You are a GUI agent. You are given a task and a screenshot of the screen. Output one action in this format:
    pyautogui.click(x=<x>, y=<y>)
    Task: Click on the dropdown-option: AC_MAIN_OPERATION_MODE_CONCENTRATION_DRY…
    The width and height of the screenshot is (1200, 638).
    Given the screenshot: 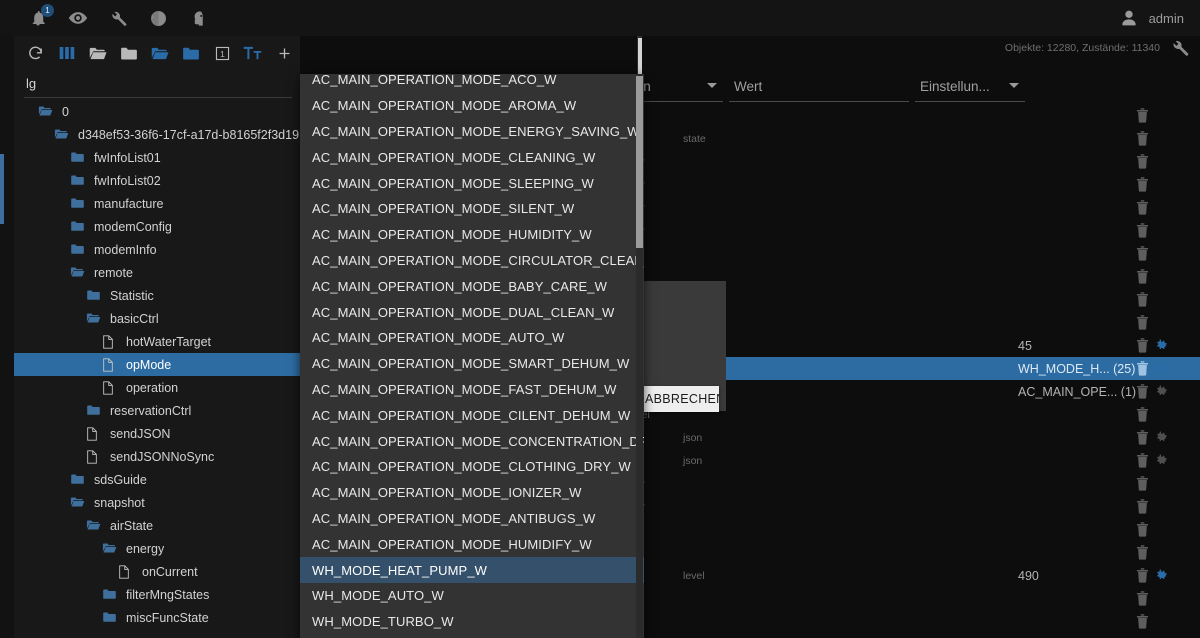 What is the action you would take?
    pyautogui.click(x=472, y=441)
    